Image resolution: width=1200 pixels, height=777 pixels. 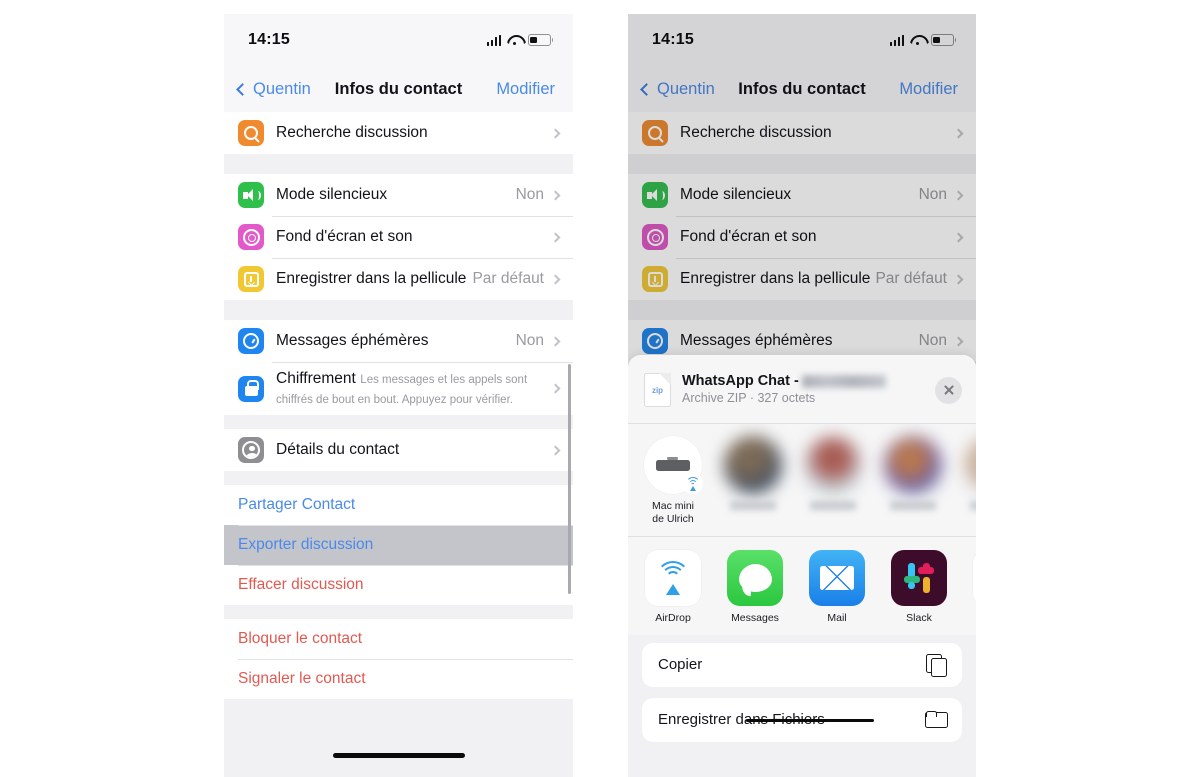 What do you see at coordinates (508, 278) in the screenshot?
I see `row-value: Par défaut` at bounding box center [508, 278].